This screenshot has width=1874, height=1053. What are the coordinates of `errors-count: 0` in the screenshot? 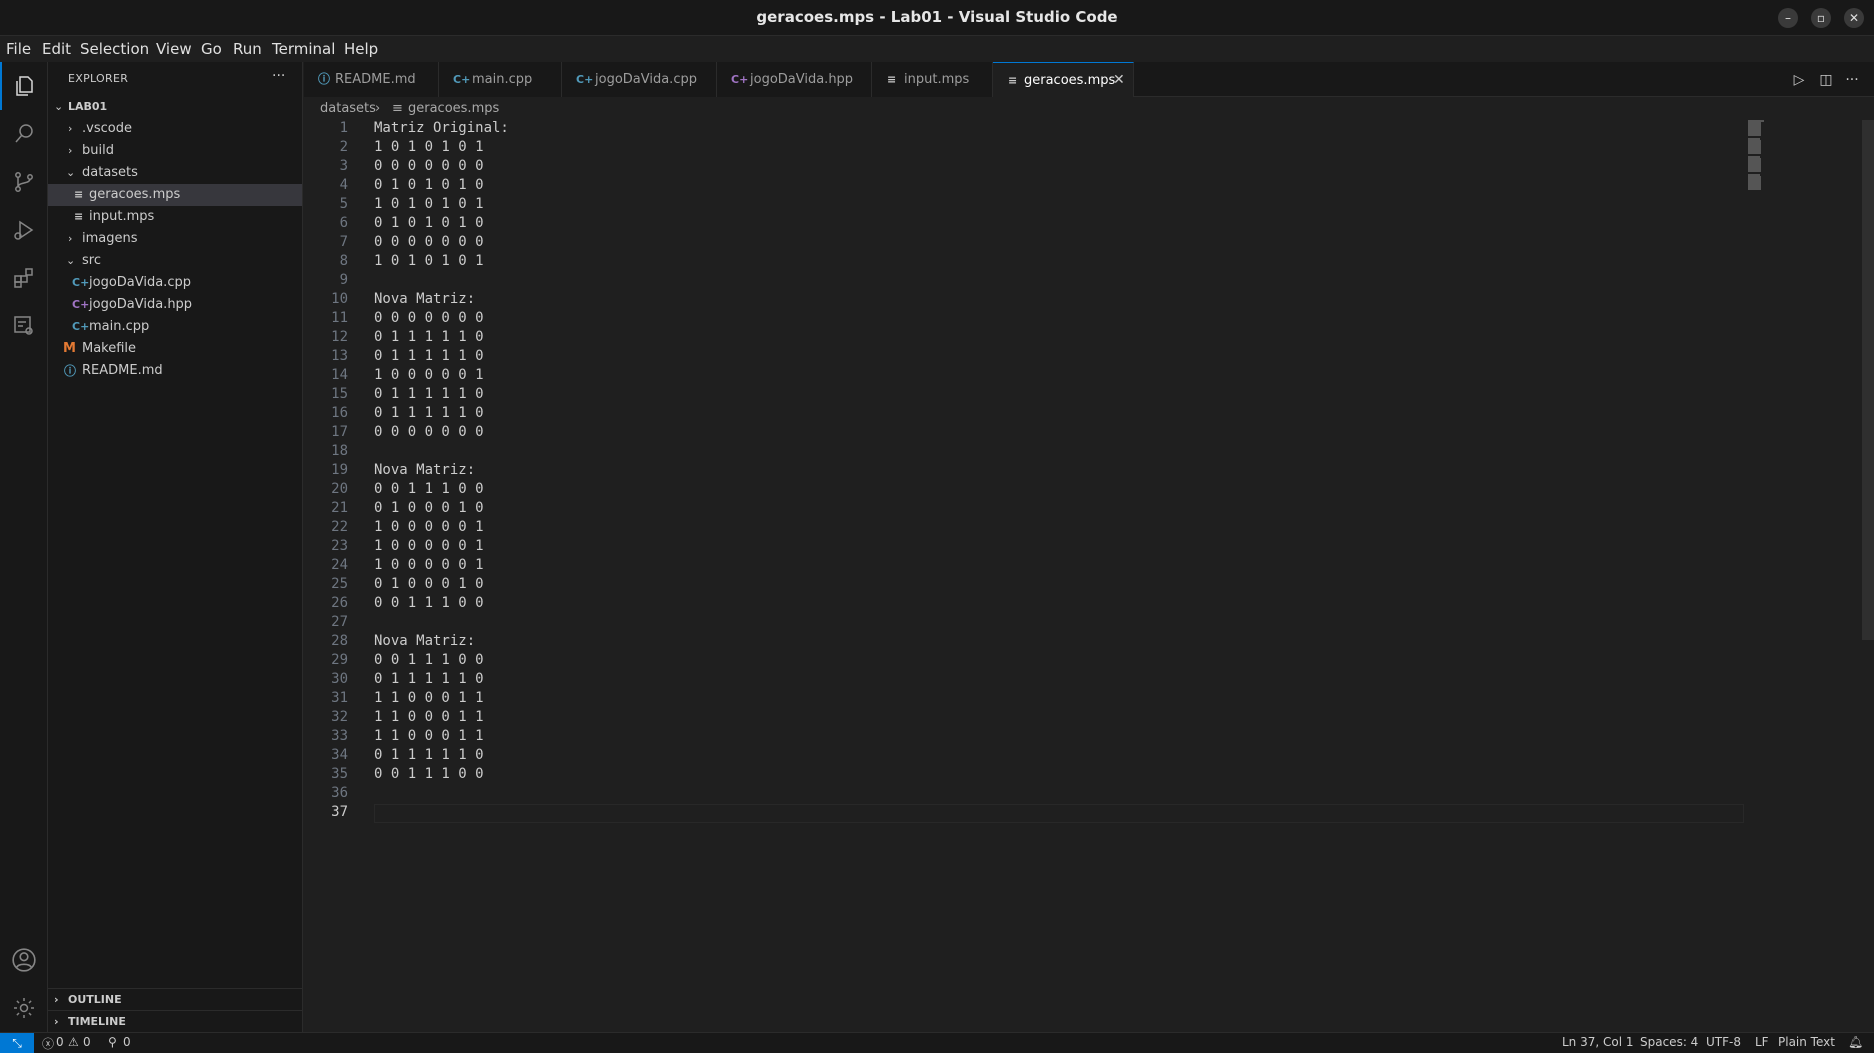 It's located at (60, 1042).